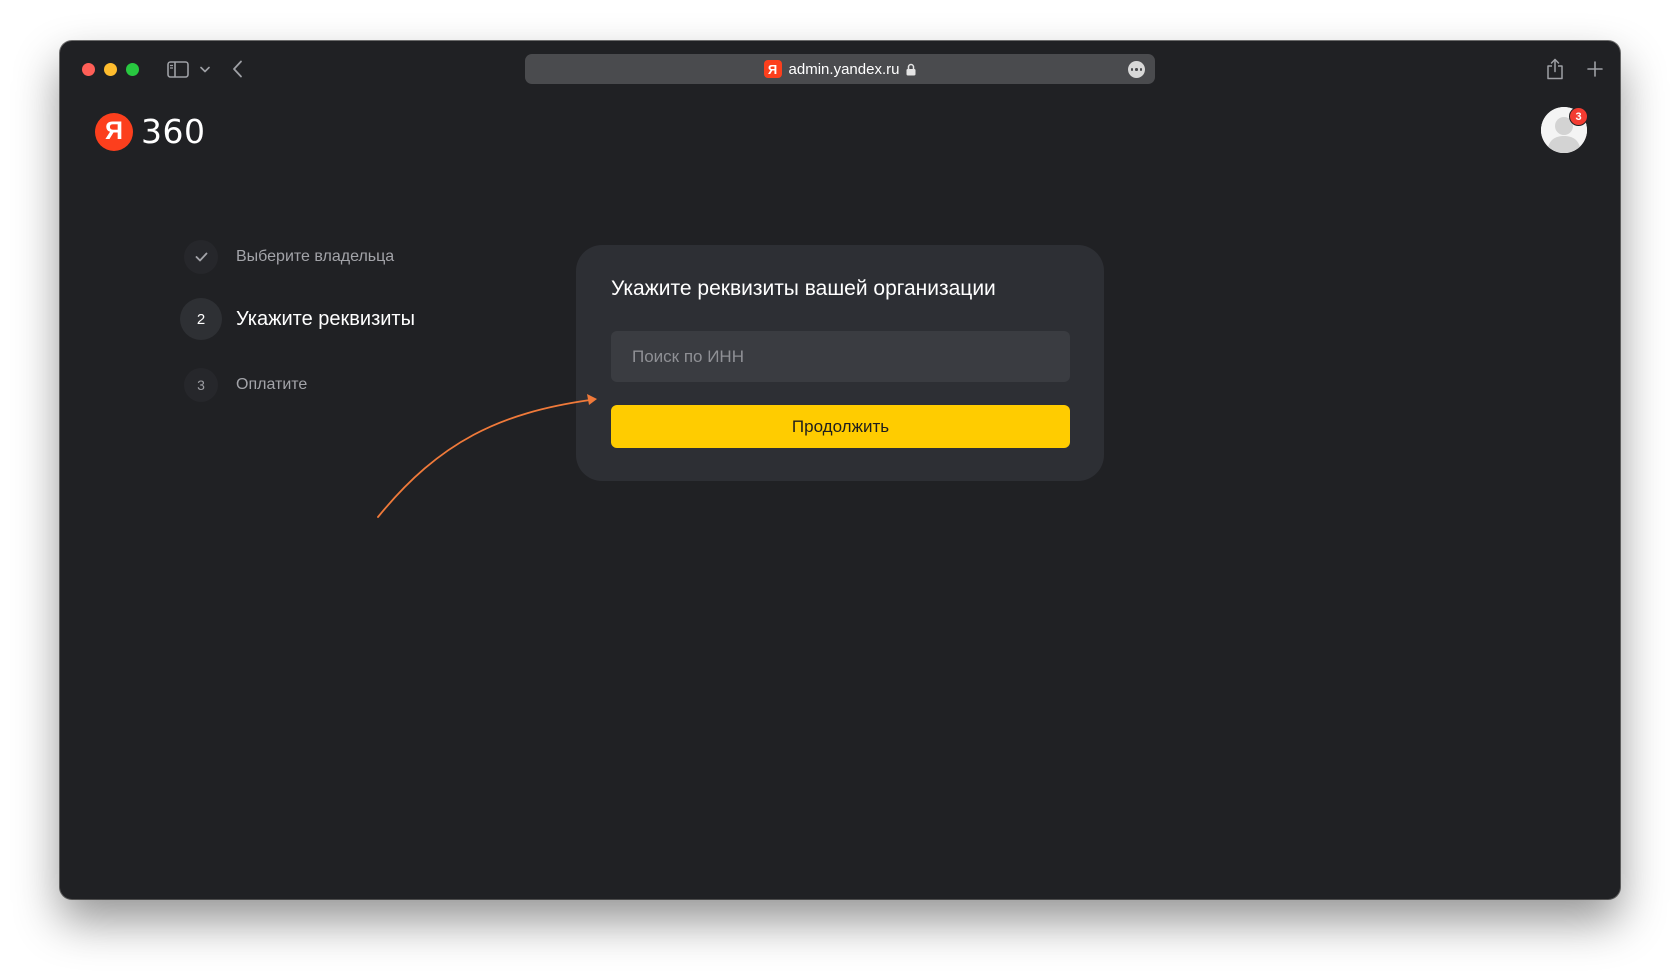 The height and width of the screenshot is (979, 1680). Describe the element at coordinates (178, 69) in the screenshot. I see `sidebar-icon` at that location.